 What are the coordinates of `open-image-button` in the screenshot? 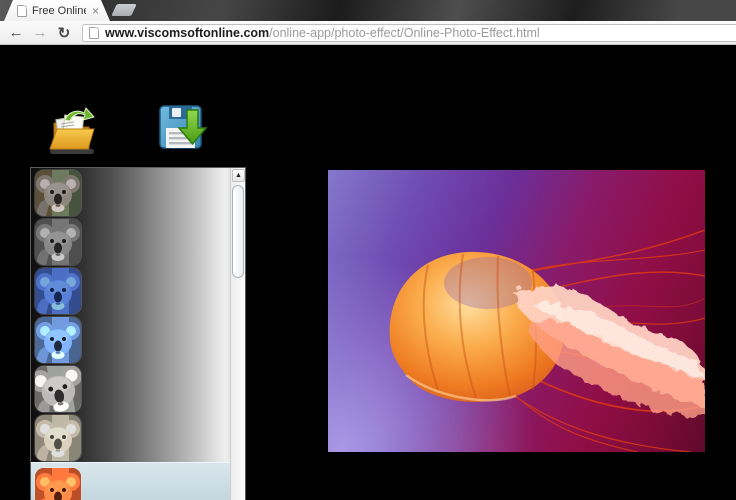 It's located at (72, 131).